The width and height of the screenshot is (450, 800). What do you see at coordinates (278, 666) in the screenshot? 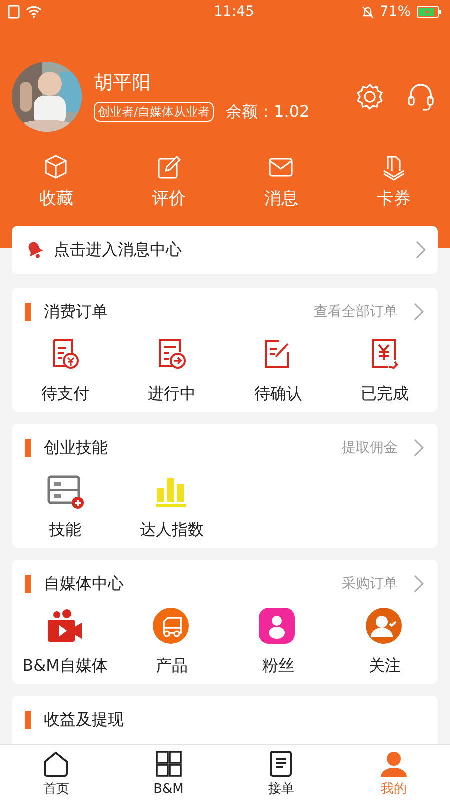
I see `menu-item: 粉丝` at bounding box center [278, 666].